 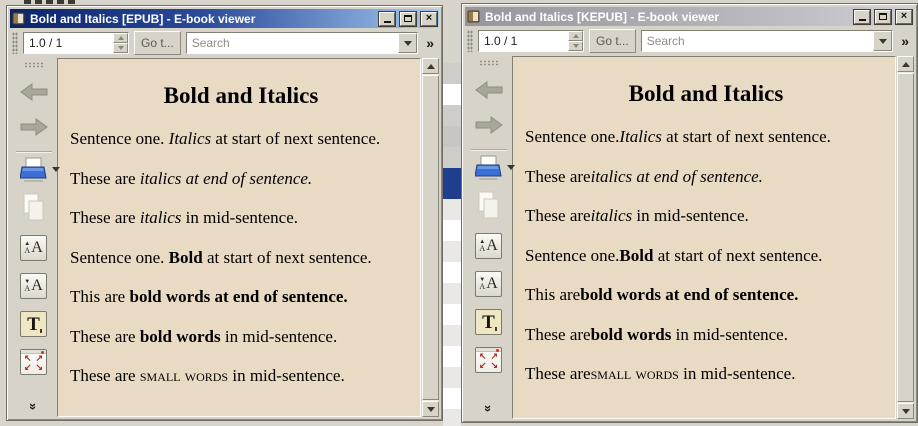 I want to click on background-list-rows, so click(x=452, y=312).